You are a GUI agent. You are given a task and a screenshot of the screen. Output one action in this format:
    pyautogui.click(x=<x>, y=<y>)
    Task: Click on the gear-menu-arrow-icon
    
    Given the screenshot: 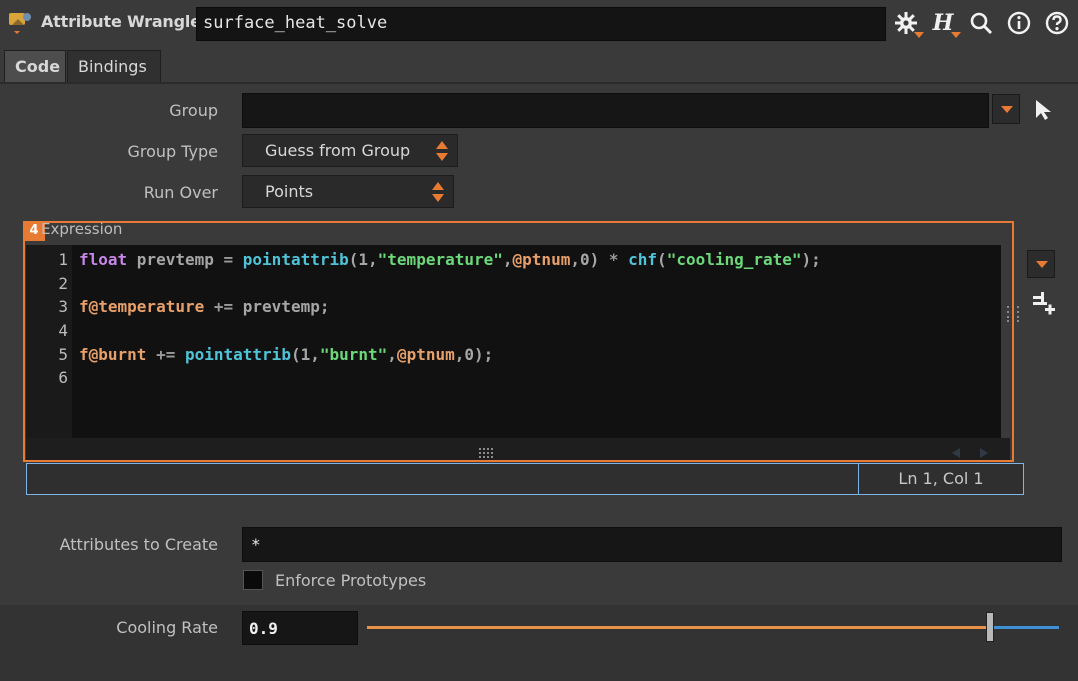 What is the action you would take?
    pyautogui.click(x=919, y=35)
    